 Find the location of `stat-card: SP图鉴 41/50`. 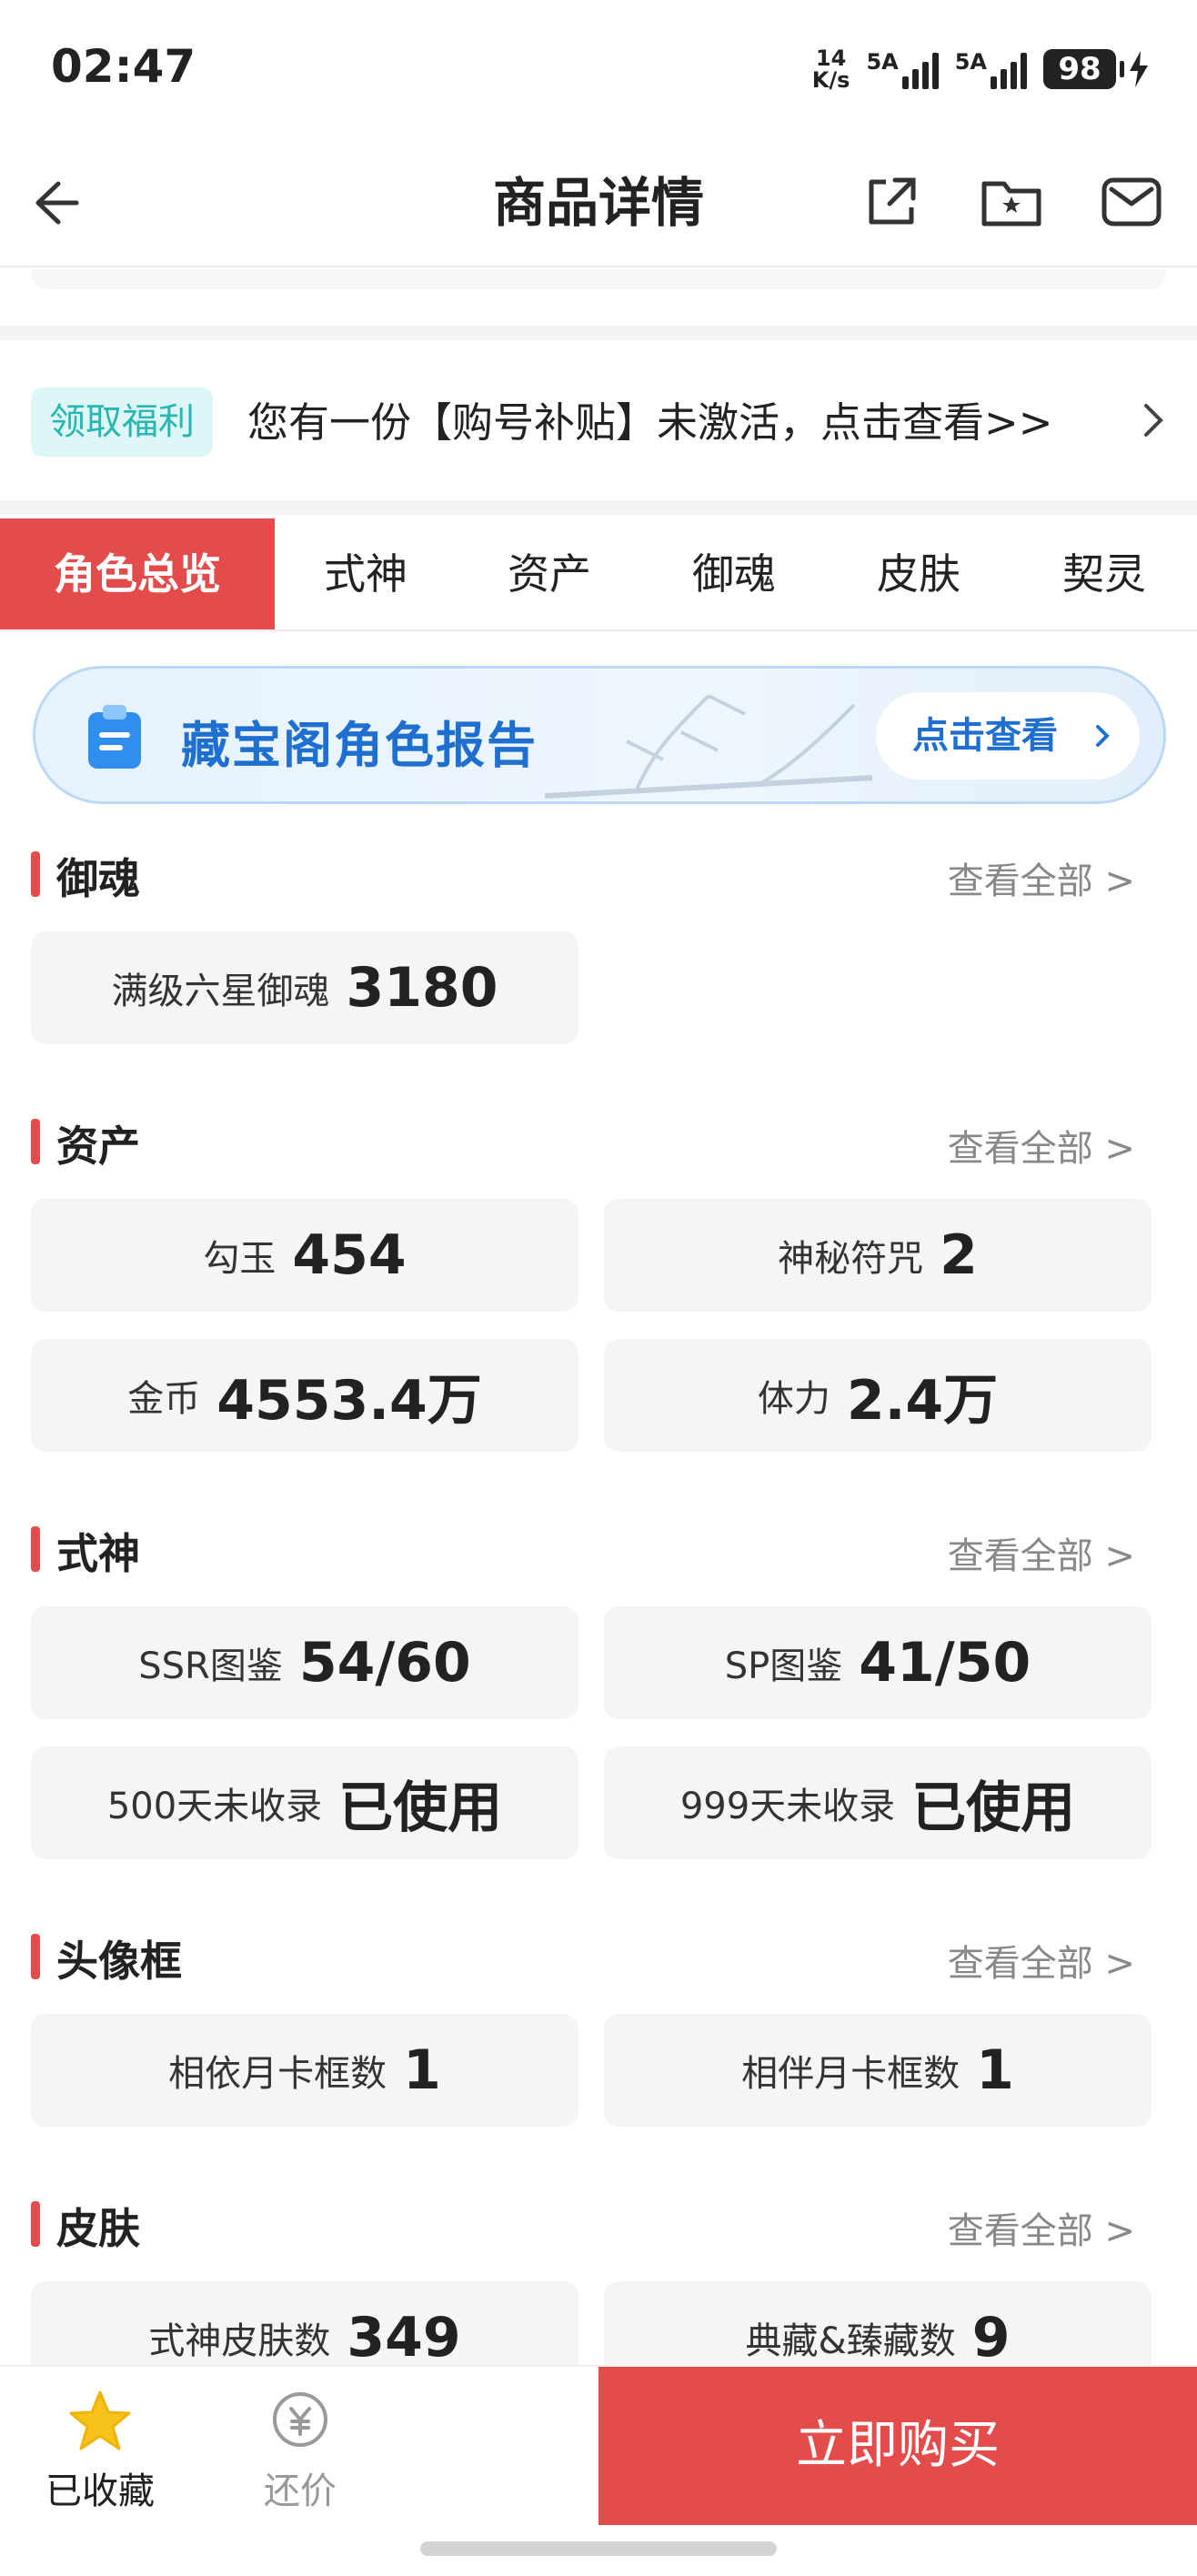

stat-card: SP图鉴 41/50 is located at coordinates (878, 1662).